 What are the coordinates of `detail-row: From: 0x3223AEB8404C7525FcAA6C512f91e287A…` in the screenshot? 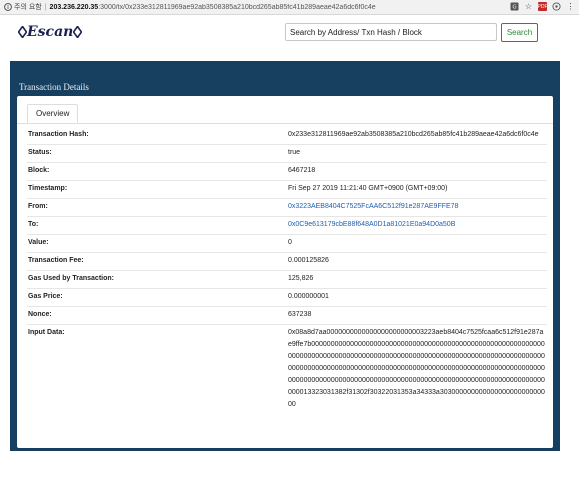 It's located at (287, 208).